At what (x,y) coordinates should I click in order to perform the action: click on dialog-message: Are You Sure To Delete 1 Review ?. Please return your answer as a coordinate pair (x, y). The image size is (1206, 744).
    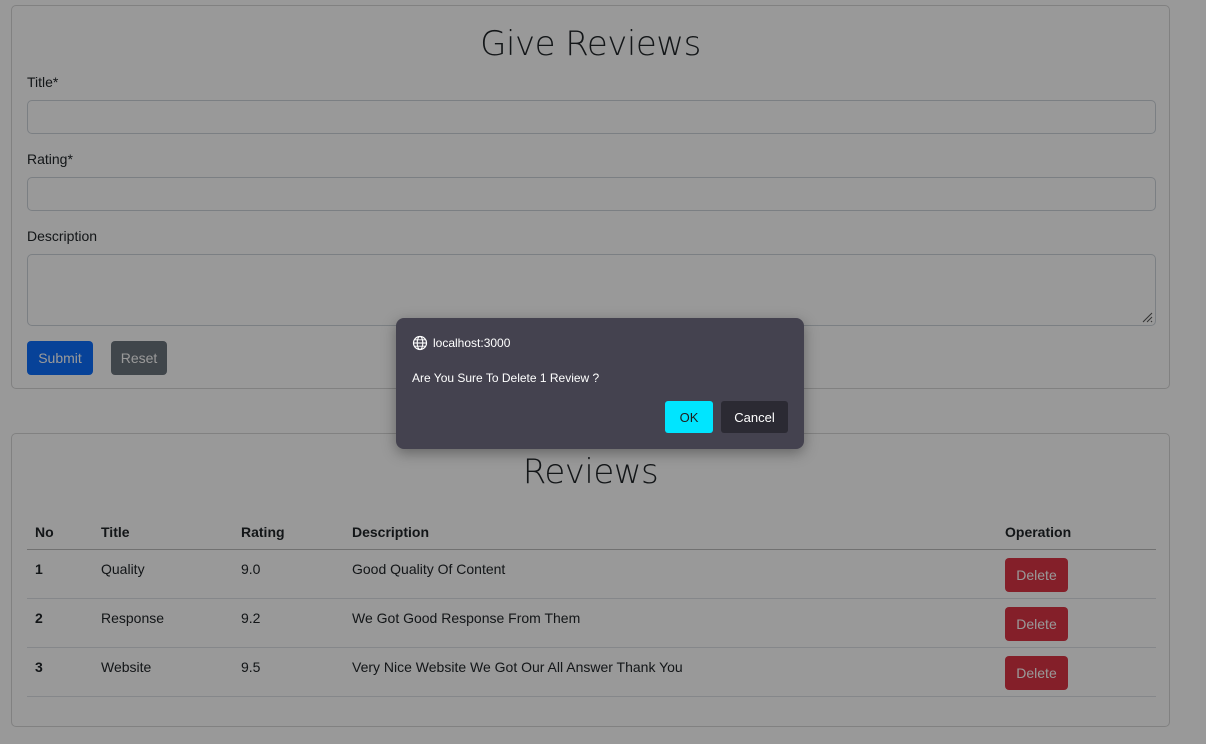
    Looking at the image, I should click on (506, 378).